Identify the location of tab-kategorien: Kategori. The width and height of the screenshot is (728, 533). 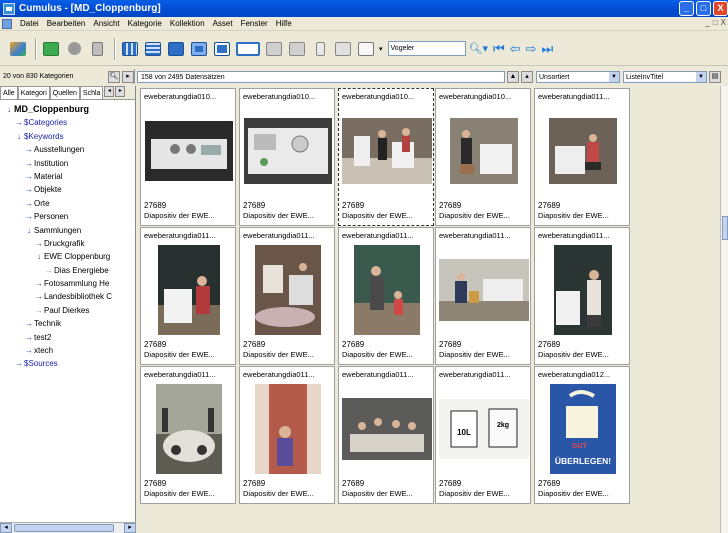
(33, 92).